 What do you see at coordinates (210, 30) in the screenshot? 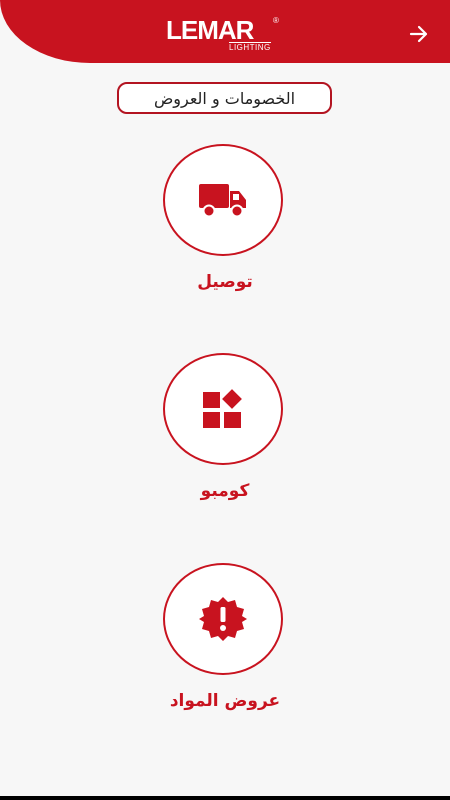
I see `brand-logo-name: LEMAR` at bounding box center [210, 30].